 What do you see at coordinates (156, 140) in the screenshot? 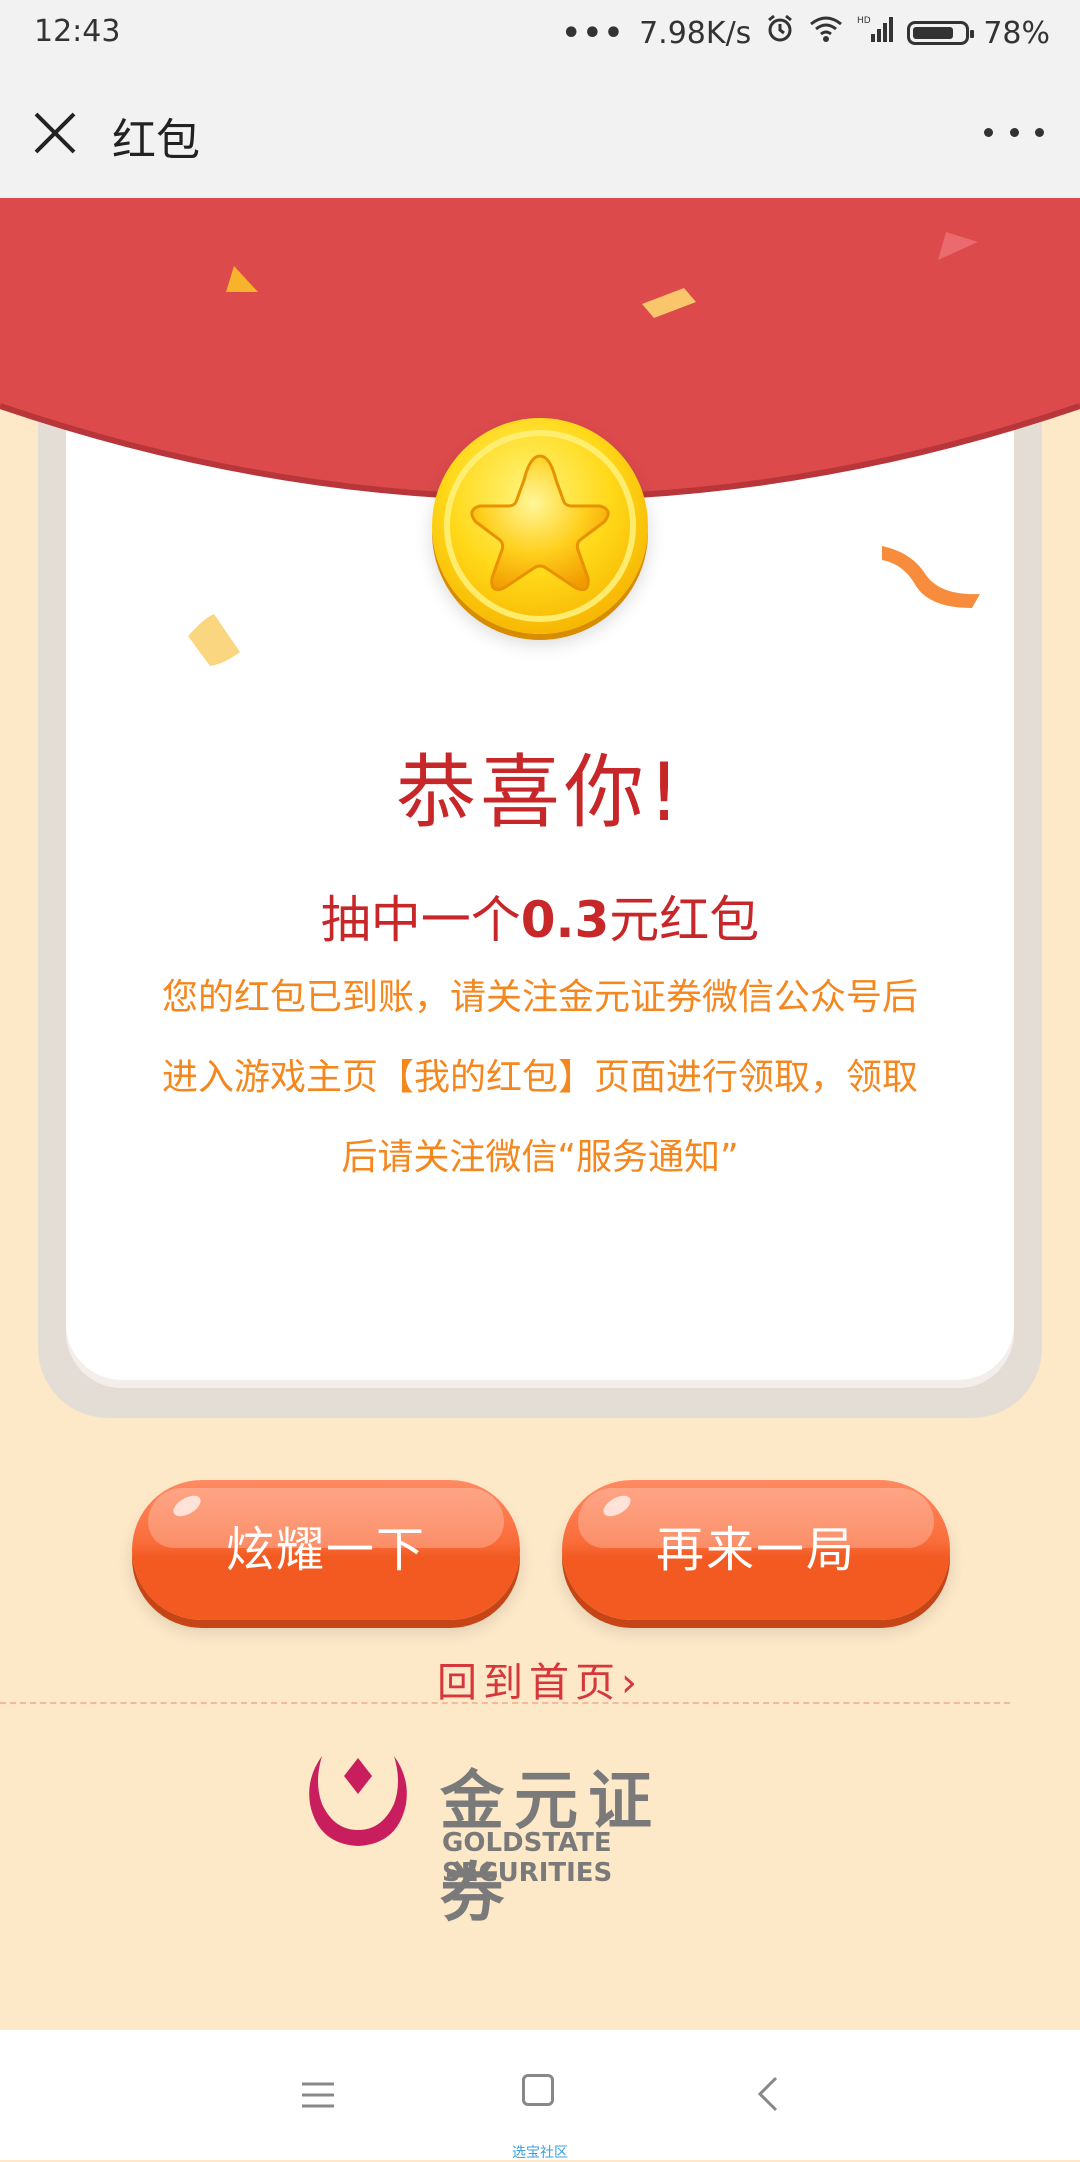
I see `page-title: 红包` at bounding box center [156, 140].